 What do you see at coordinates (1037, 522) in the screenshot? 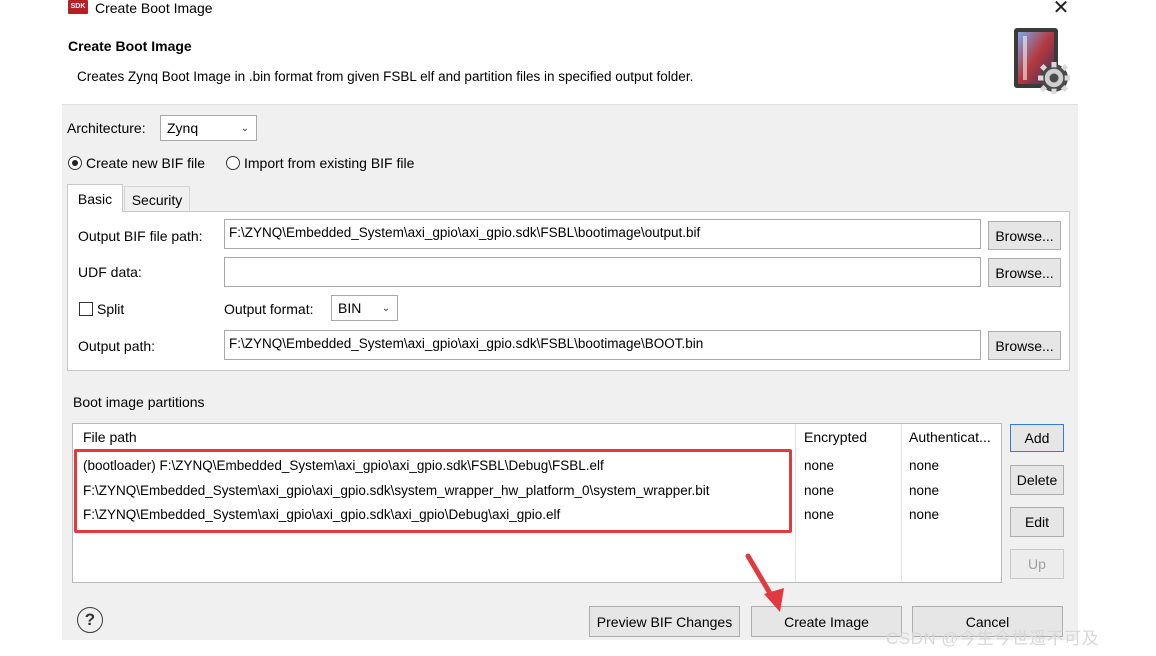
I see `edit-partition-button: Edit` at bounding box center [1037, 522].